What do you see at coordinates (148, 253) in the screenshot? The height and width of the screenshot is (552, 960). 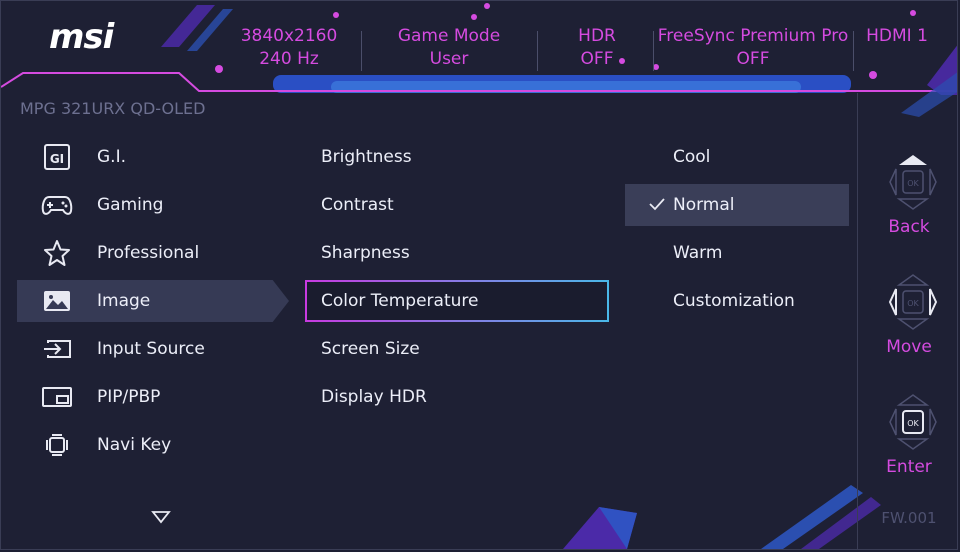 I see `menu-item-label: Professional` at bounding box center [148, 253].